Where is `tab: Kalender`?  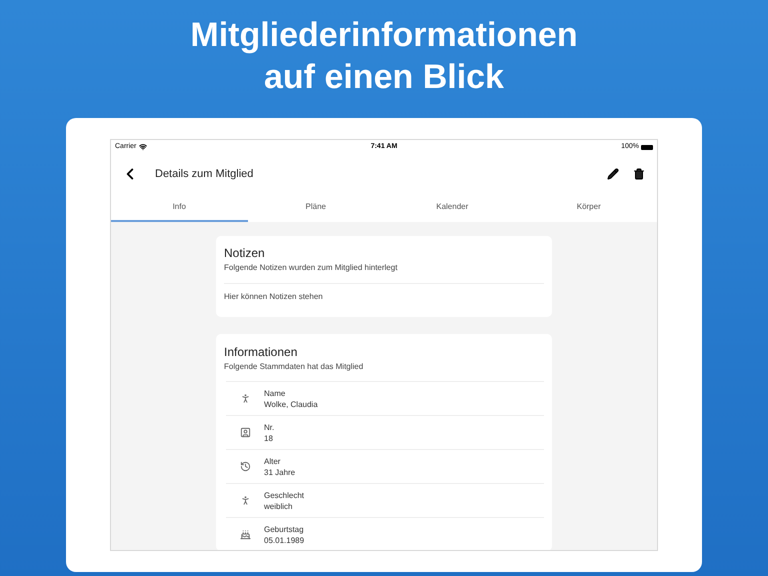 tab: Kalender is located at coordinates (452, 208).